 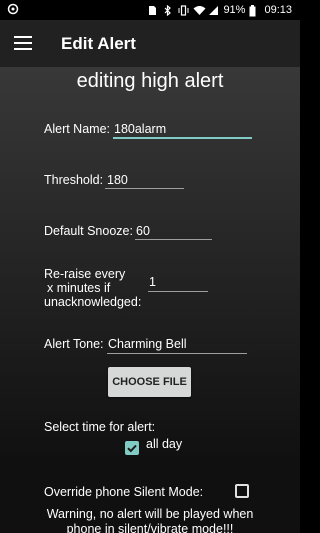 What do you see at coordinates (13, 9) in the screenshot?
I see `circle-notification-icon` at bounding box center [13, 9].